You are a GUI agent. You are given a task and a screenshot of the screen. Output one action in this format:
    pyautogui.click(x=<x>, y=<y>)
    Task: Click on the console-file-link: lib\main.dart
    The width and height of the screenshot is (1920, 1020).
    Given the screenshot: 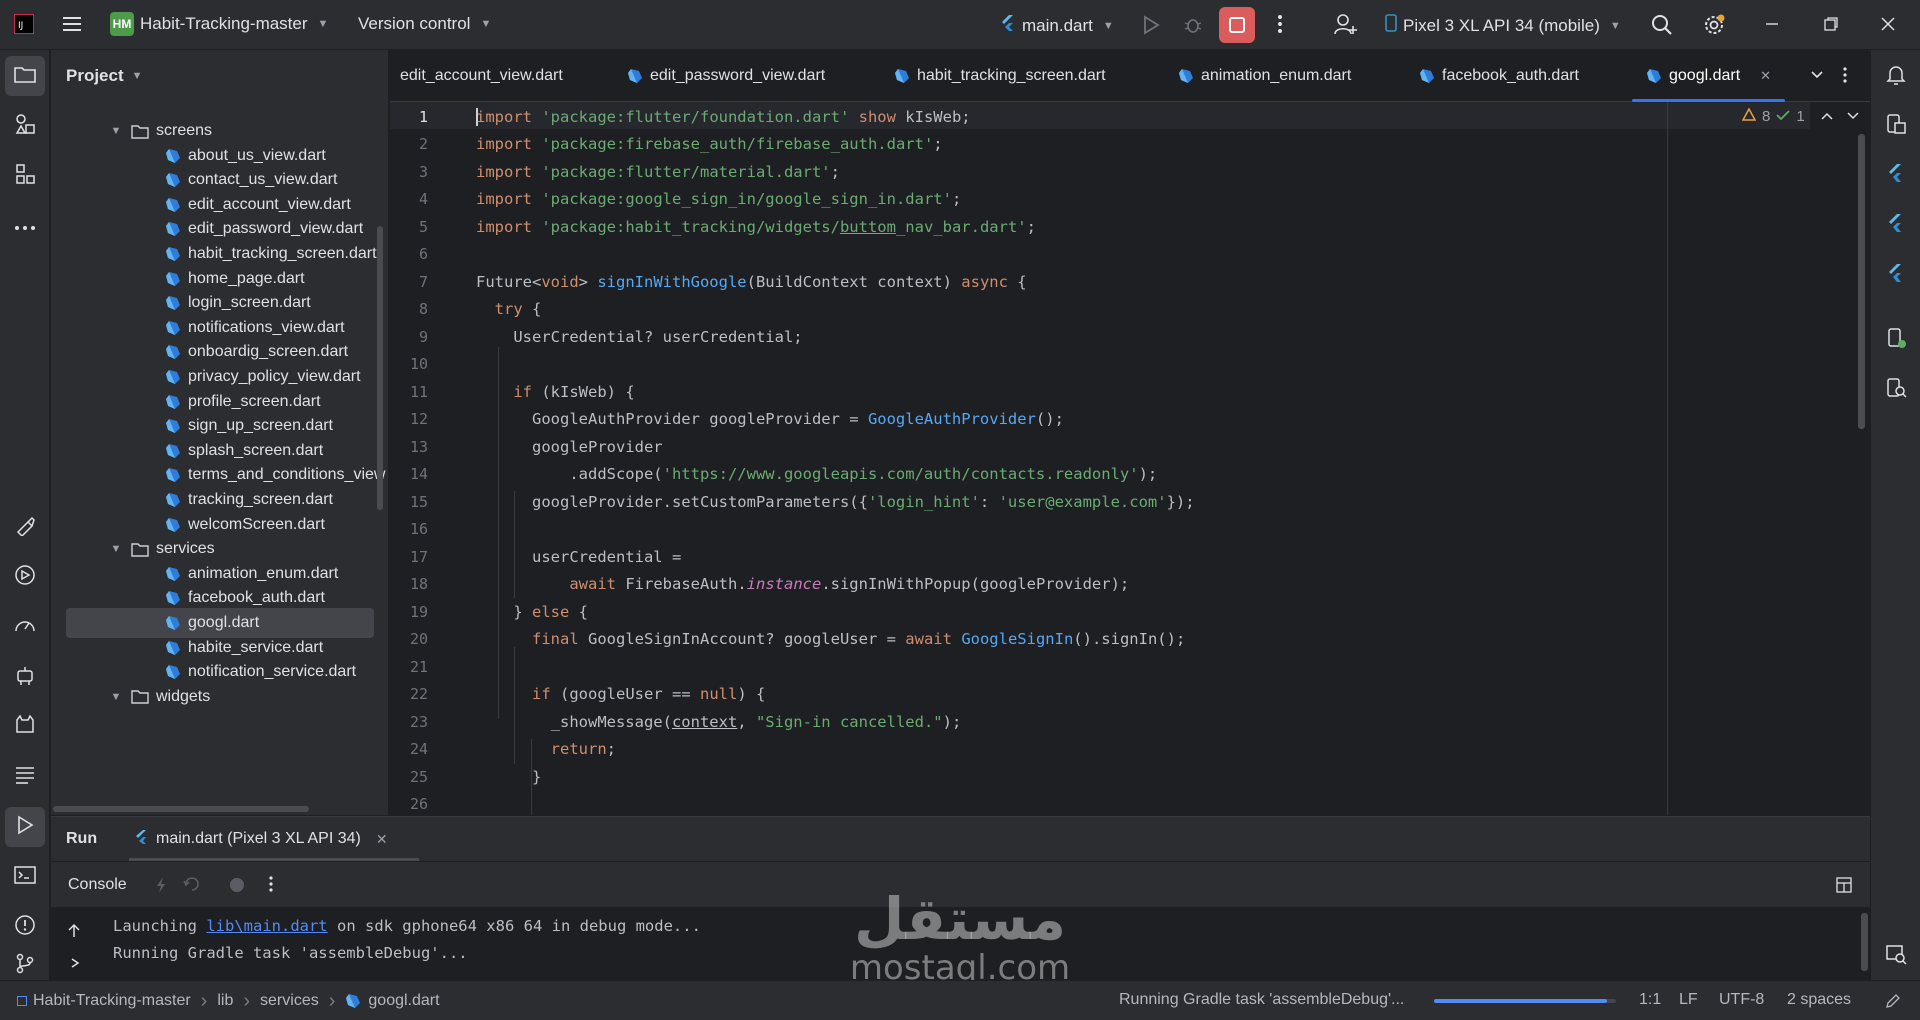 What is the action you would take?
    pyautogui.click(x=266, y=926)
    